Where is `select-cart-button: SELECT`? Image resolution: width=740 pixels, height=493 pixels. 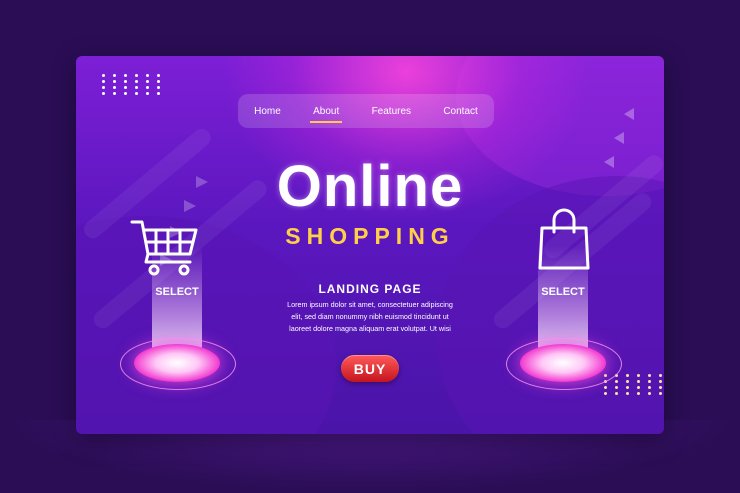 select-cart-button: SELECT is located at coordinates (177, 292).